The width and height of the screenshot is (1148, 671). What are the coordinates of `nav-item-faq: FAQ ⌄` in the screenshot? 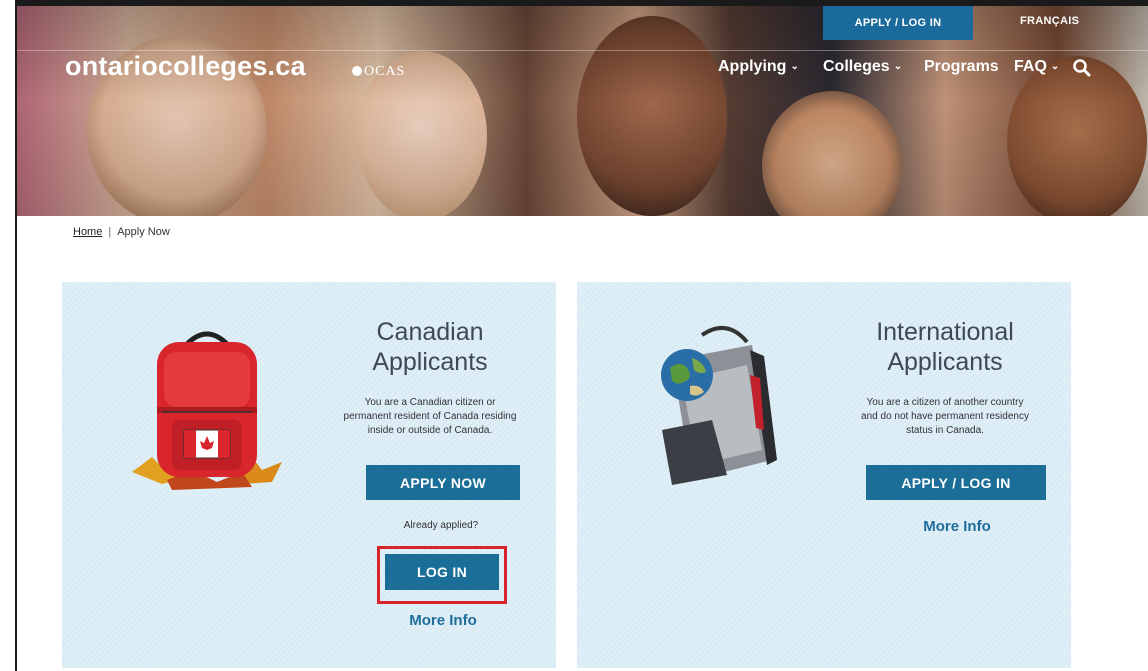 It's located at (1036, 67).